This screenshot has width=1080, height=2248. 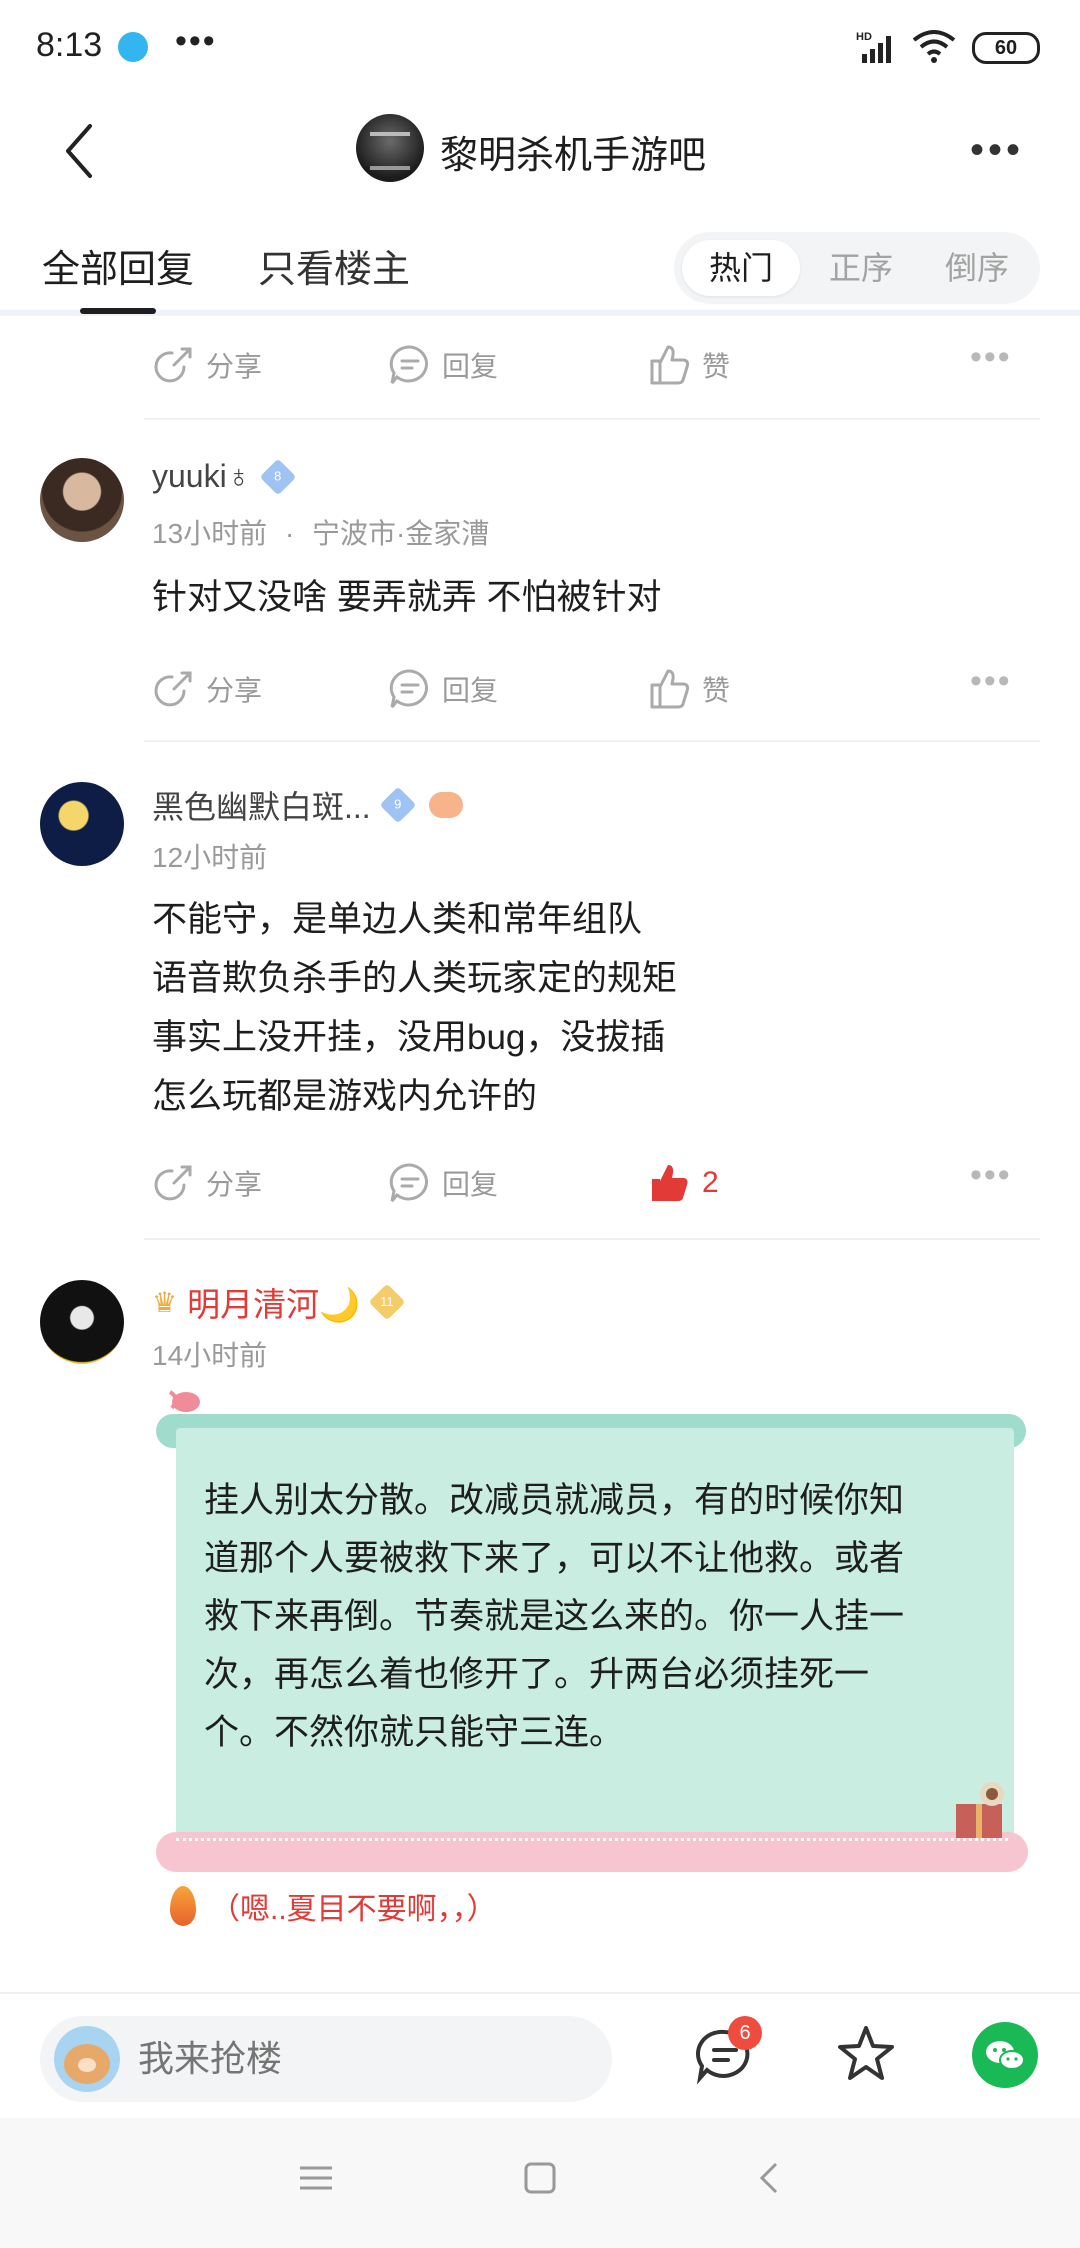 I want to click on system-back-icon, so click(x=770, y=2178).